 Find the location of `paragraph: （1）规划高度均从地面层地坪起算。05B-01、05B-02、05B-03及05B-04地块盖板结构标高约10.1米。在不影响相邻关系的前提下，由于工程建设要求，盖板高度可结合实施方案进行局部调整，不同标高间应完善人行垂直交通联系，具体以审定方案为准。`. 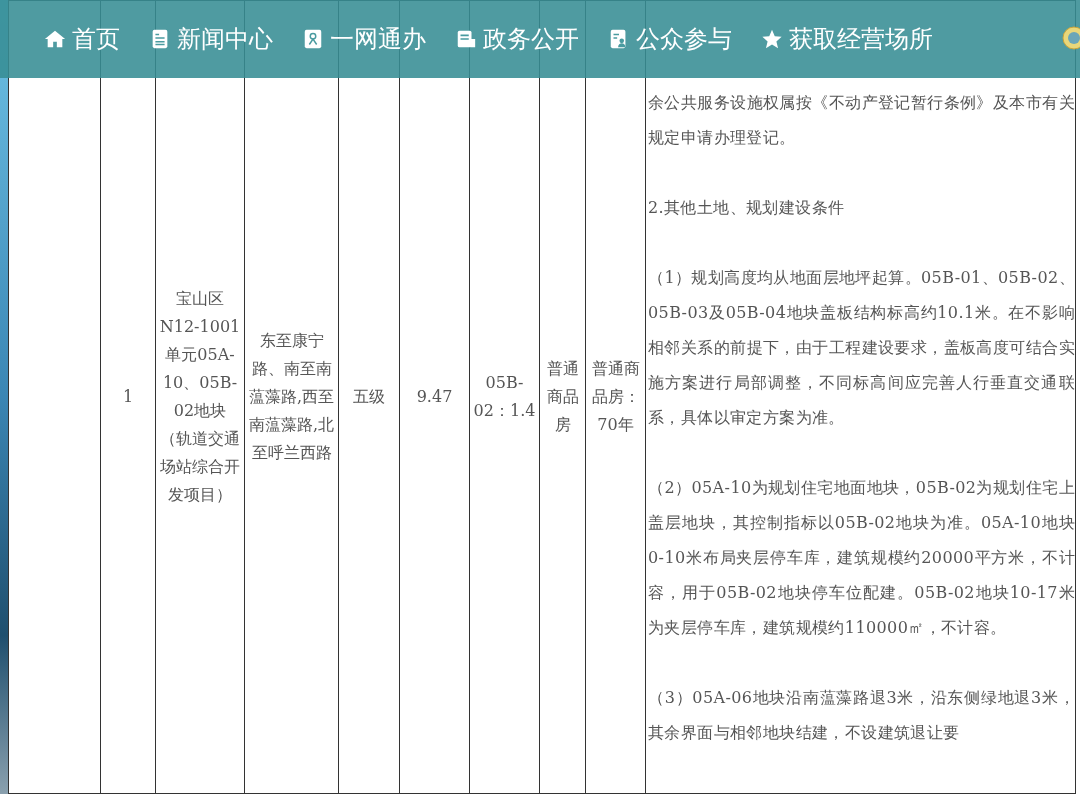

paragraph: （1）规划高度均从地面层地坪起算。05B-01、05B-02、05B-03及05B-04地块盖板结构标高约10.1米。在不影响相邻关系的前提下，由于工程建设要求，盖板高度可结合实施方案进行局部调整，不同标高间应完善人行垂直交通联系，具体以审定方案为准。 is located at coordinates (861, 348).